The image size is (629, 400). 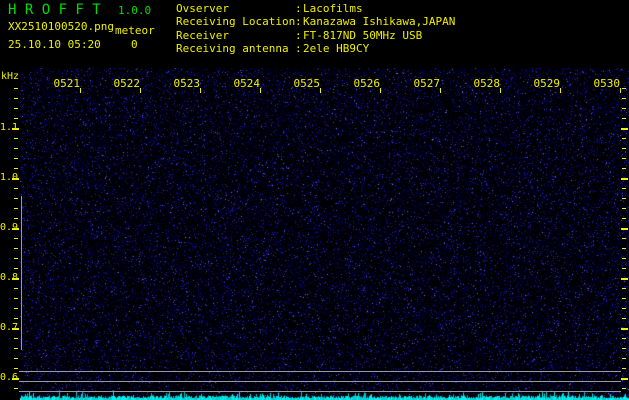 I want to click on time-tick-label: 0527, so click(x=427, y=83).